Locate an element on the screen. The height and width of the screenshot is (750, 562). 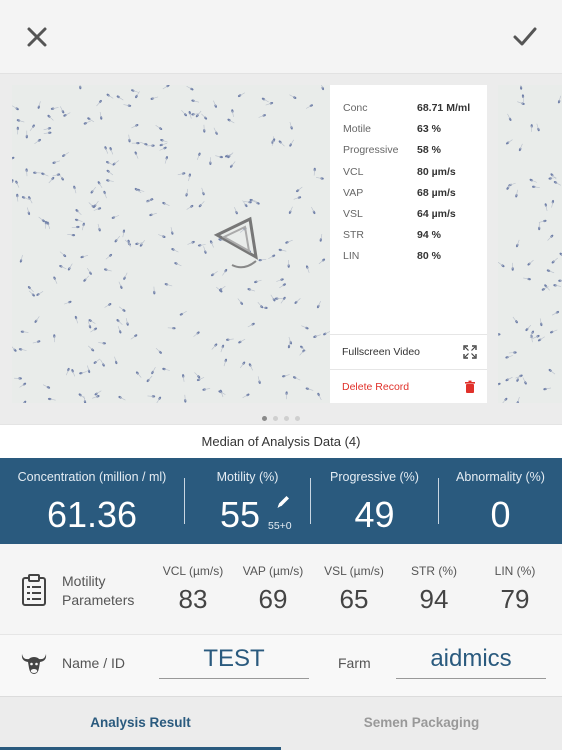
pencil-icon is located at coordinates (283, 502).